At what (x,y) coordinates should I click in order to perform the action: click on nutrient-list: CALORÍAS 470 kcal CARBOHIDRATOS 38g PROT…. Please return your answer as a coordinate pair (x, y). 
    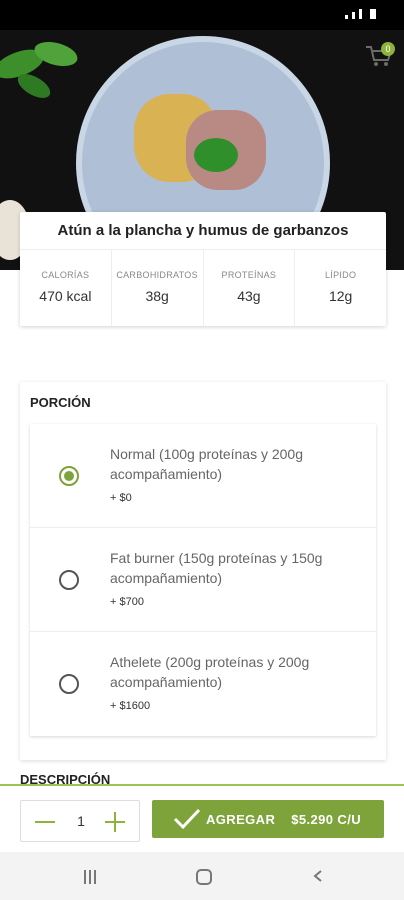
    Looking at the image, I should click on (203, 288).